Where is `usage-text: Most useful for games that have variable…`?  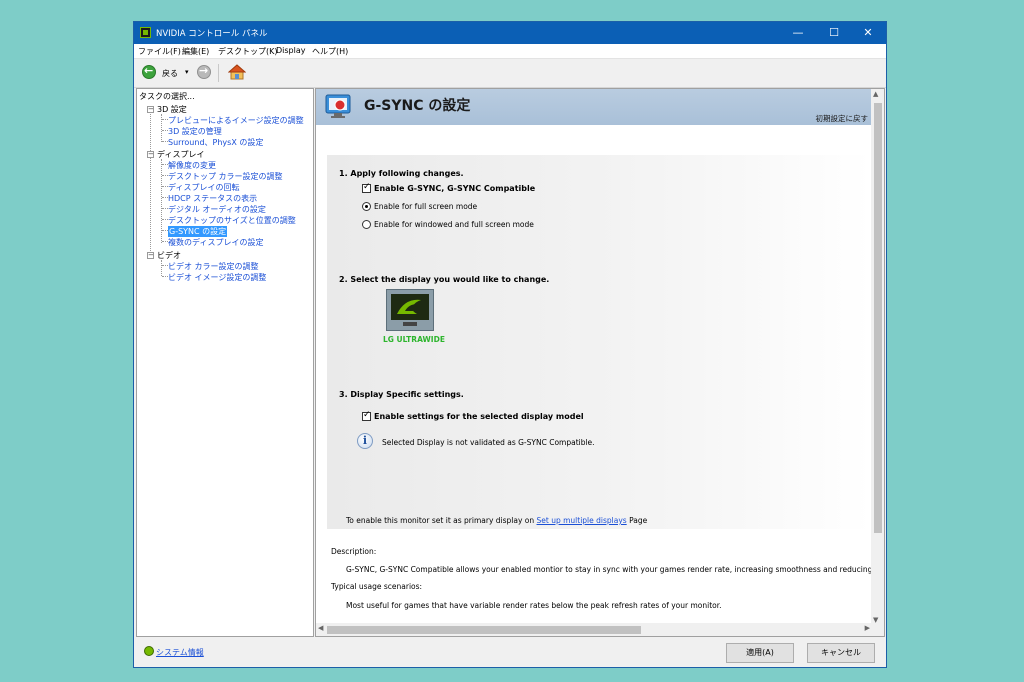 usage-text: Most useful for games that have variable… is located at coordinates (534, 605).